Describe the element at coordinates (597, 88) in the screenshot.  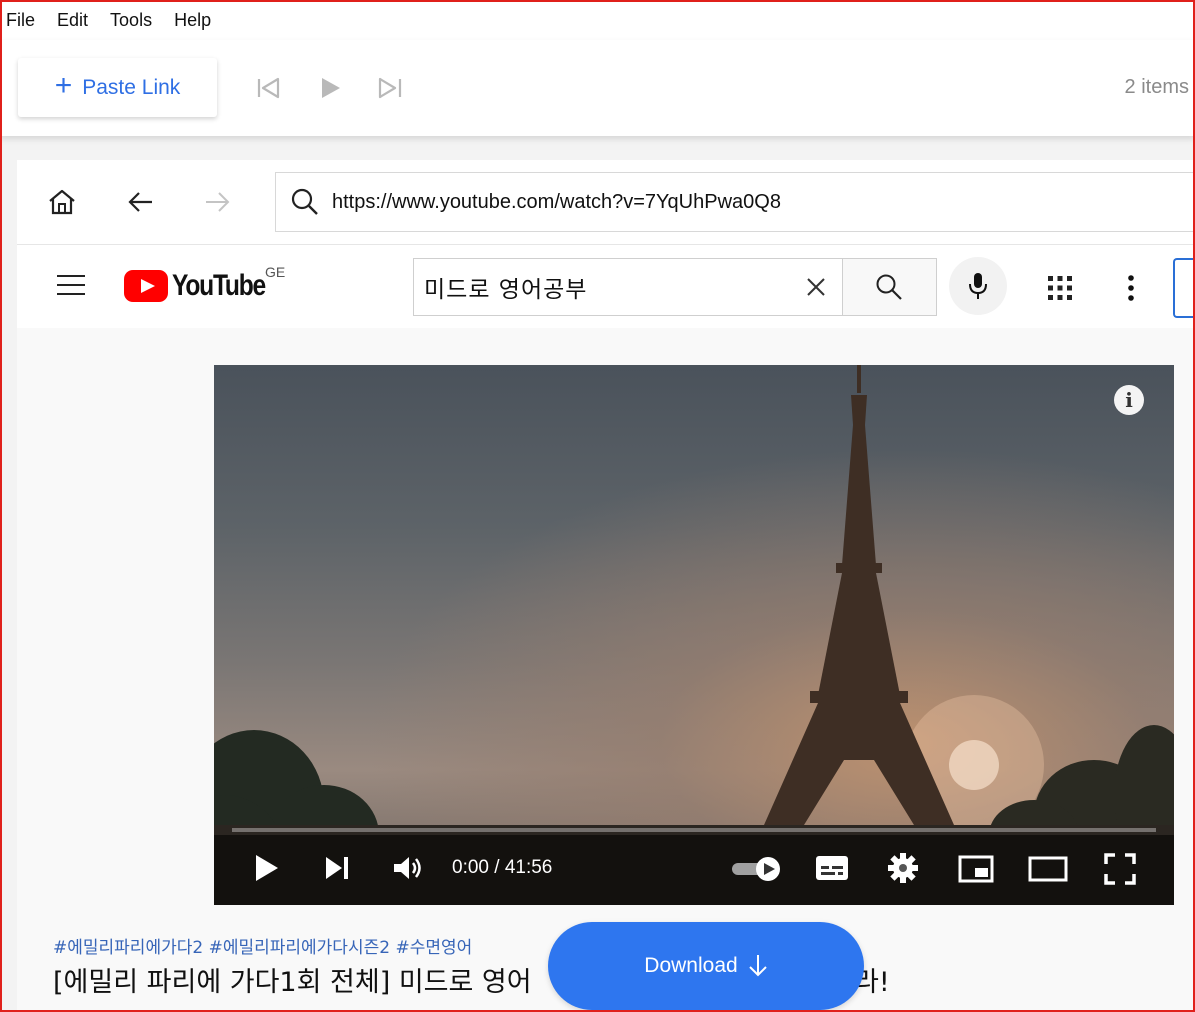
I see `toolbar: + Paste Link 2 items` at that location.